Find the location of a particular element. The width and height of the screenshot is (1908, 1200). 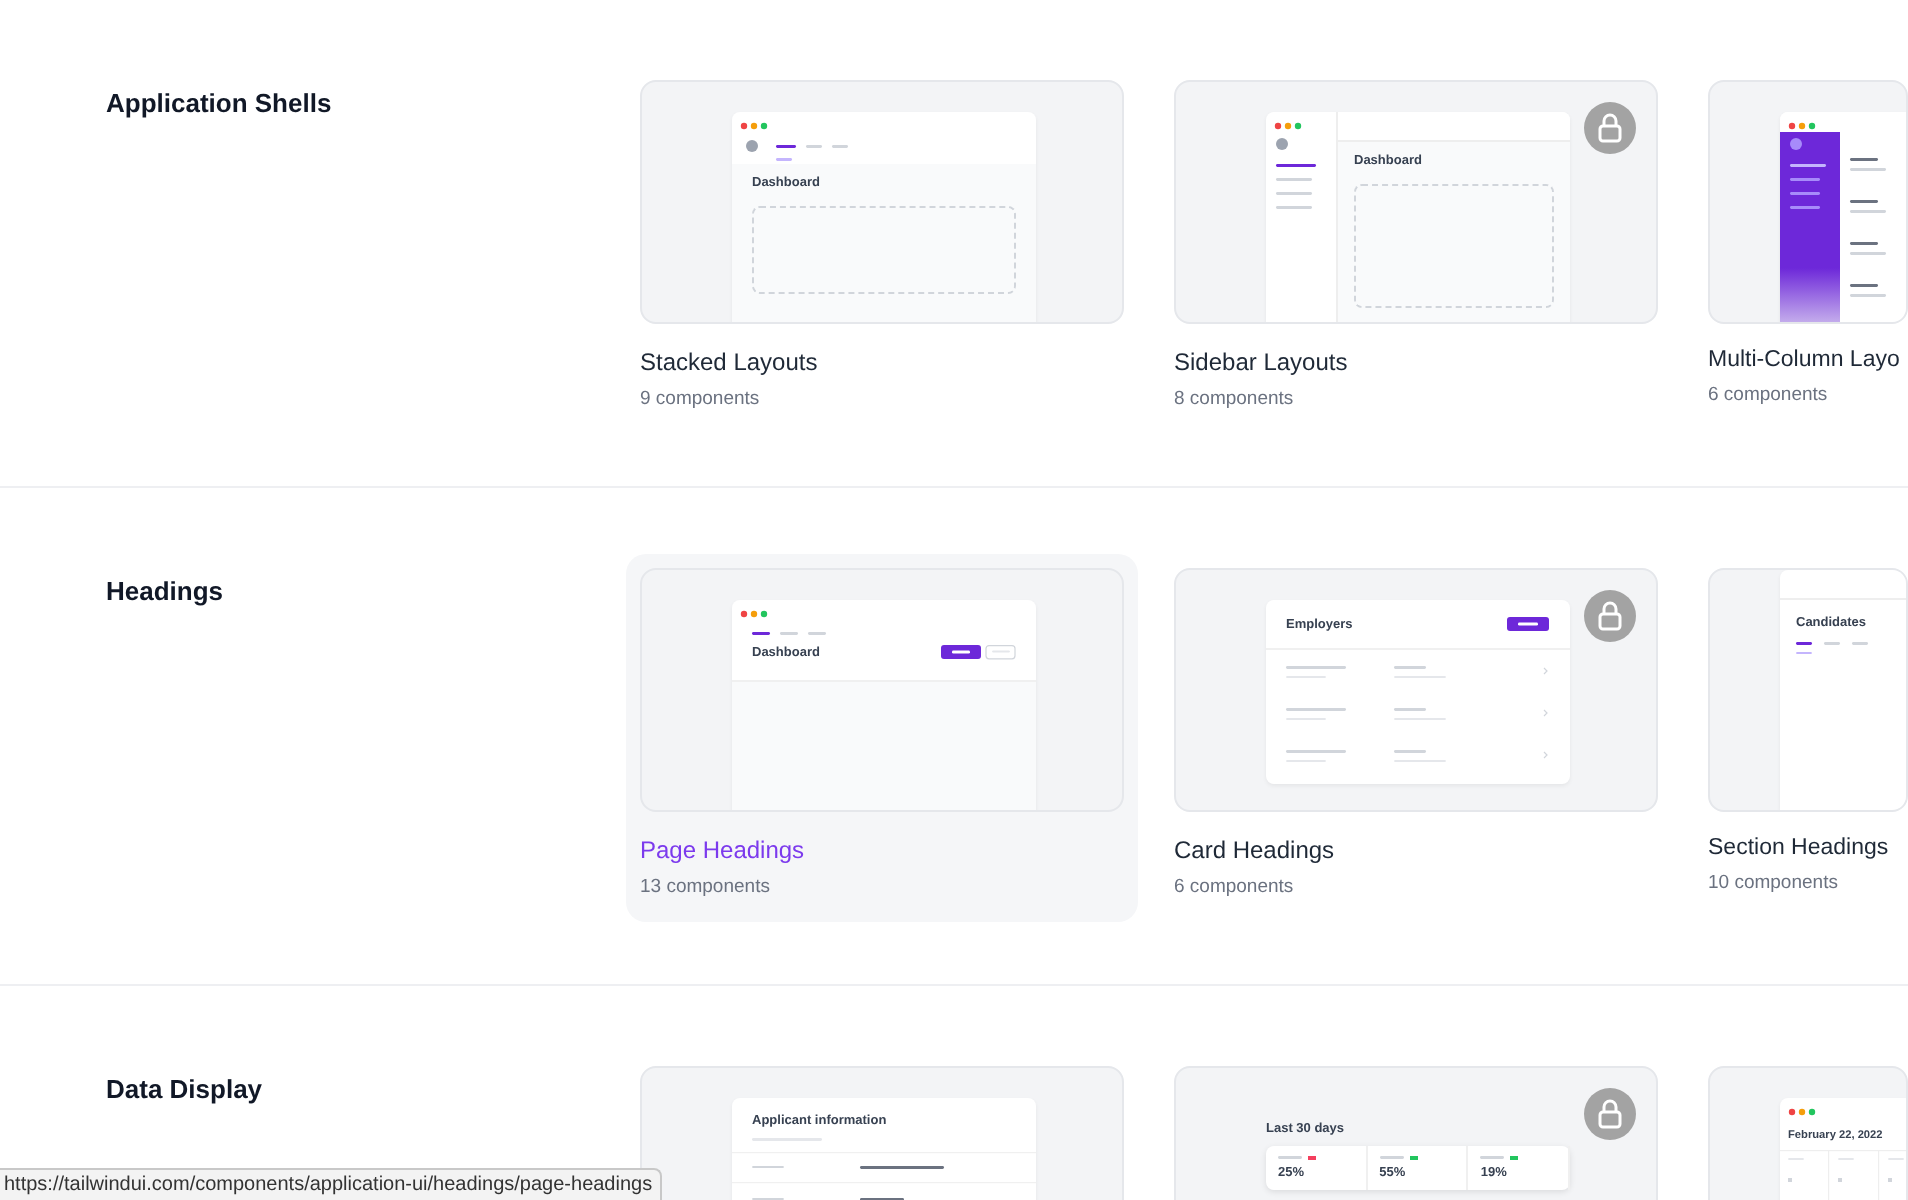

heading-buttons-drawing is located at coordinates (978, 652).